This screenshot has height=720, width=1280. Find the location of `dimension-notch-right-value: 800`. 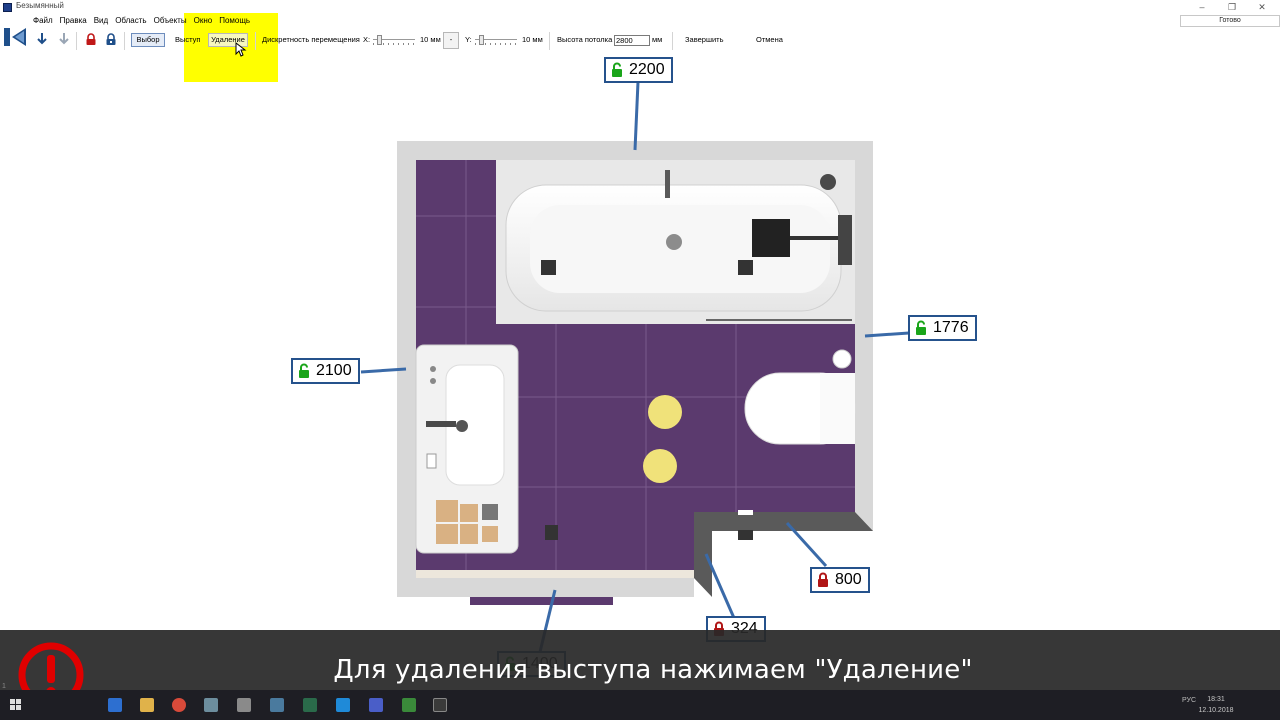

dimension-notch-right-value: 800 is located at coordinates (848, 579).